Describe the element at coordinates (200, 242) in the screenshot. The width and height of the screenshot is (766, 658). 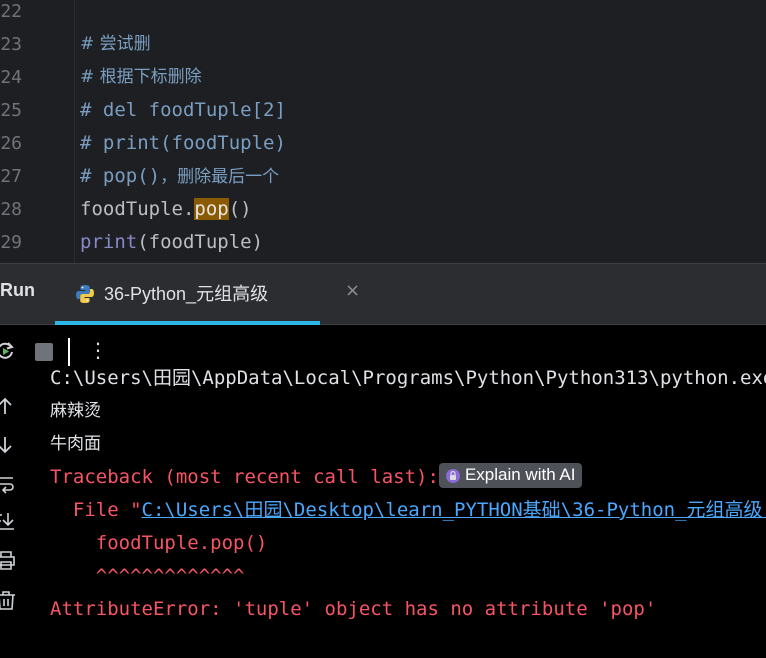
I see `function-args: (foodTuple)` at that location.